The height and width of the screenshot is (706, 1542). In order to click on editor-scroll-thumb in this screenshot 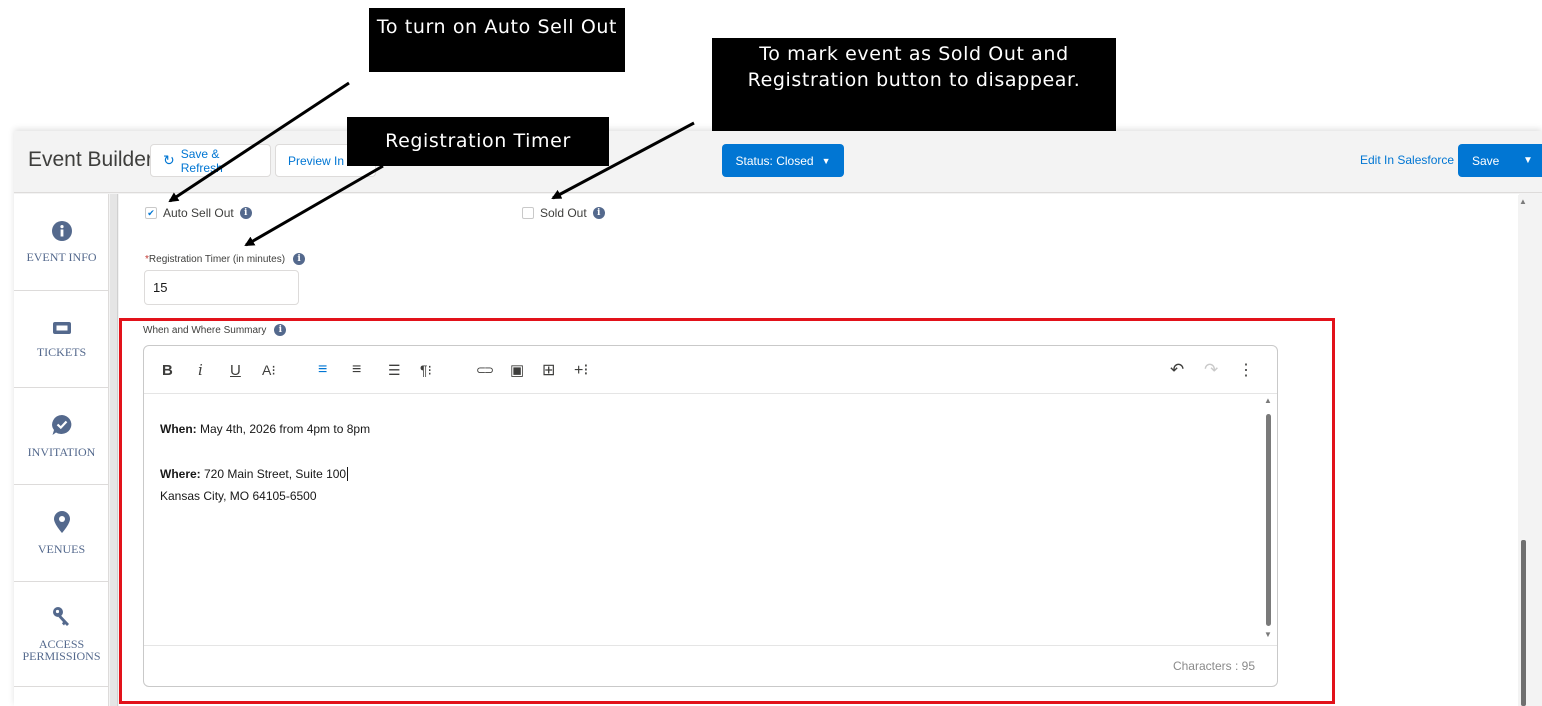, I will do `click(1268, 520)`.